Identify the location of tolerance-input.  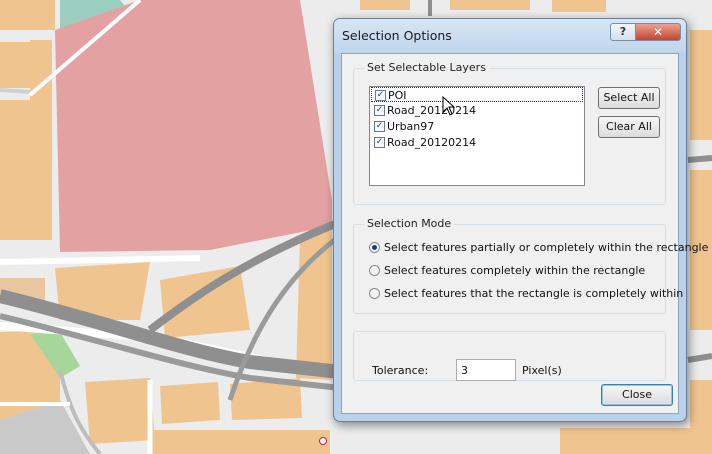
(486, 370).